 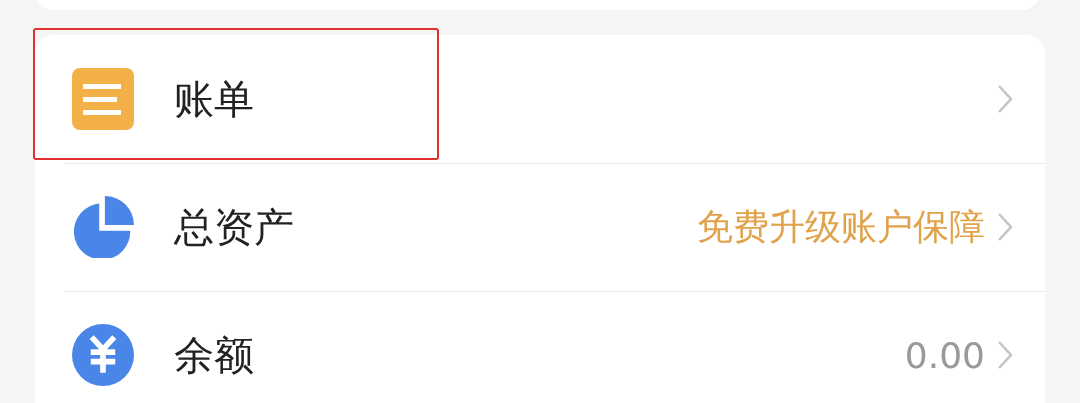 I want to click on item-value: 免费升级账户保障, so click(x=841, y=226).